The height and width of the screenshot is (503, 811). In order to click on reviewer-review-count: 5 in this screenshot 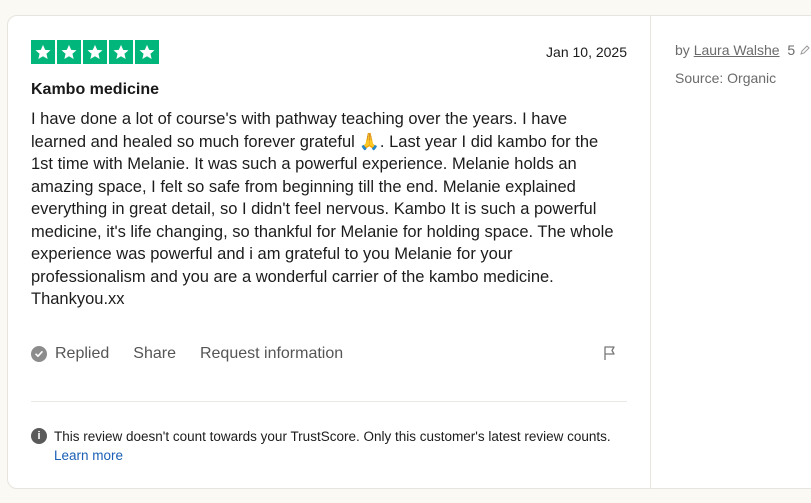, I will do `click(791, 50)`.